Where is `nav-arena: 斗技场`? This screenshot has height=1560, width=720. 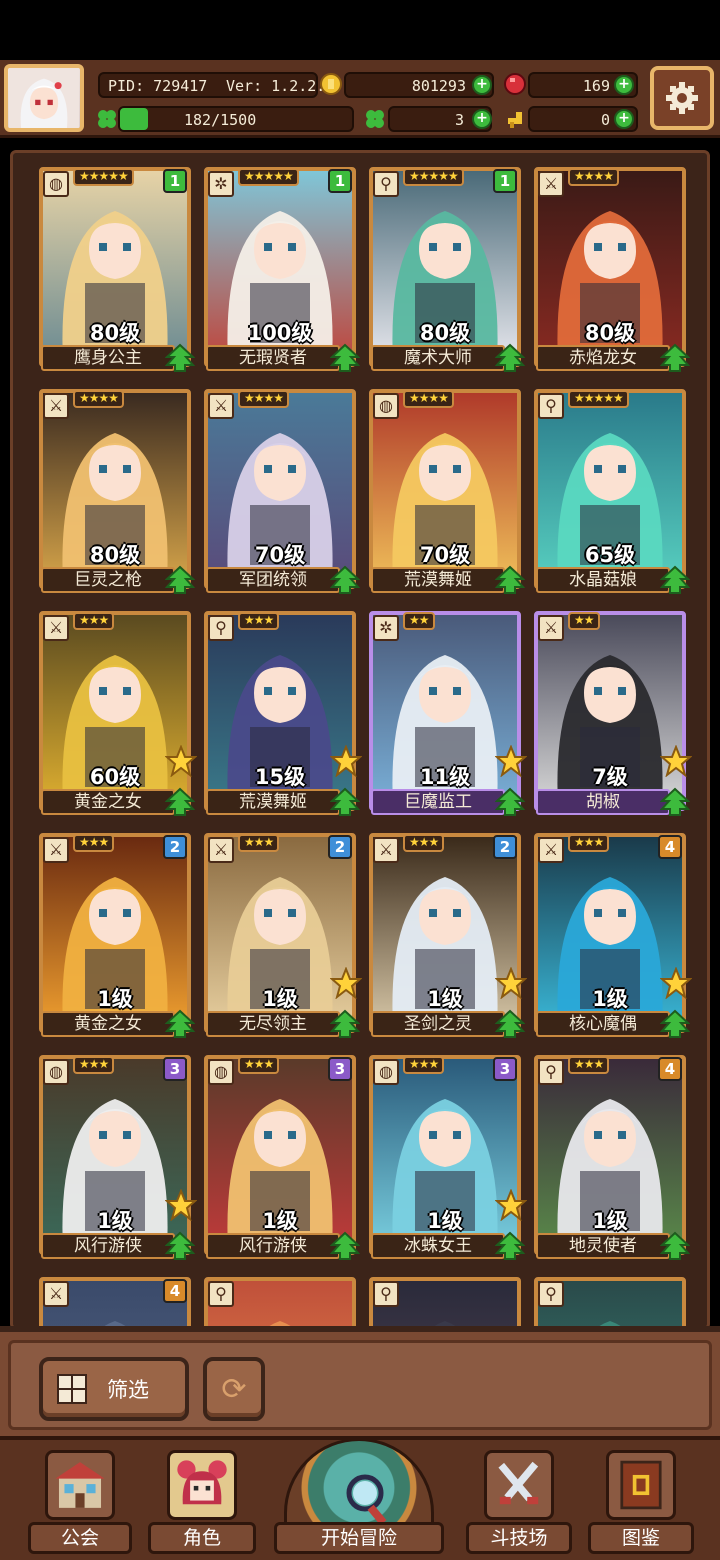 nav-arena: 斗技场 is located at coordinates (519, 1499).